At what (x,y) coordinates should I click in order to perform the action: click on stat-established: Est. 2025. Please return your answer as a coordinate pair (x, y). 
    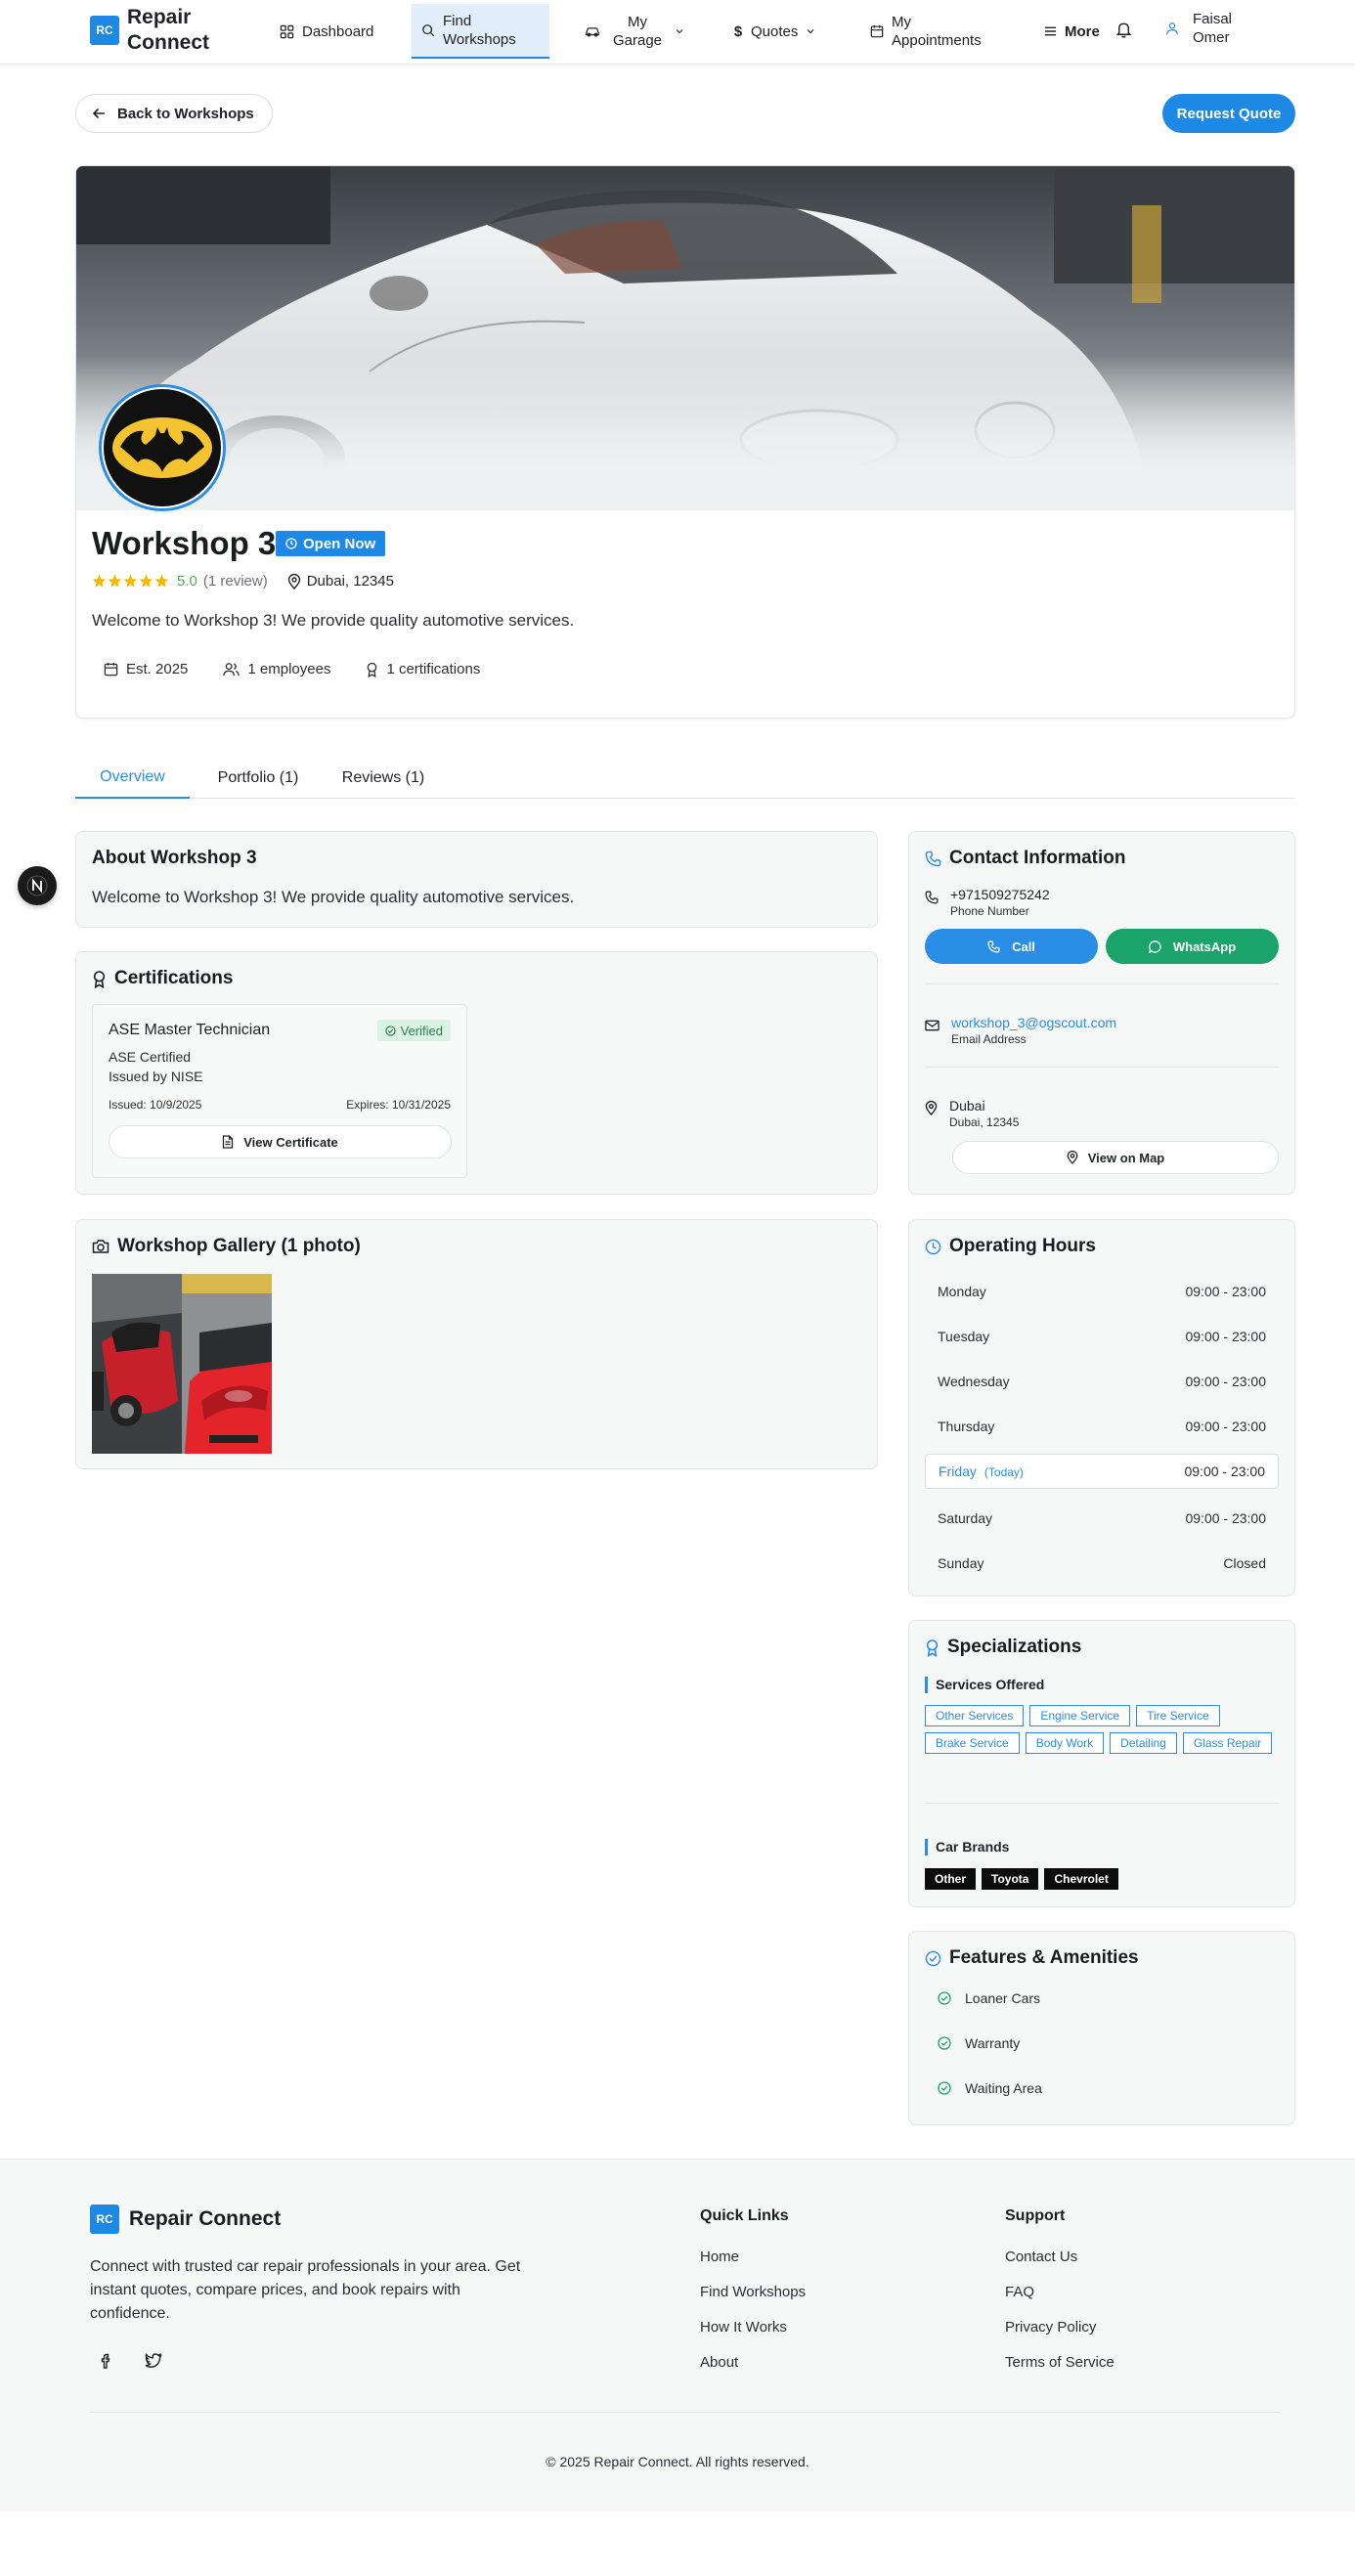
    Looking at the image, I should click on (146, 669).